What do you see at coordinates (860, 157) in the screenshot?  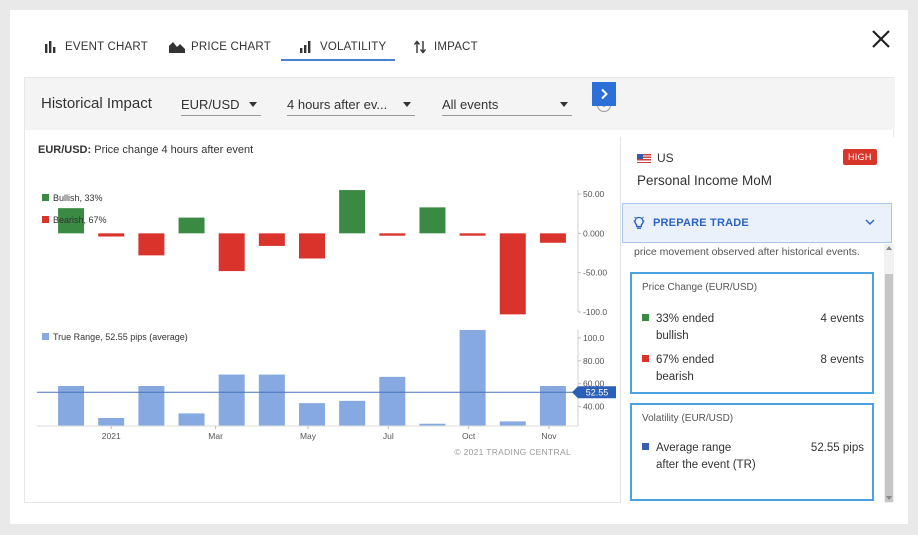 I see `impact-badge: HIGH` at bounding box center [860, 157].